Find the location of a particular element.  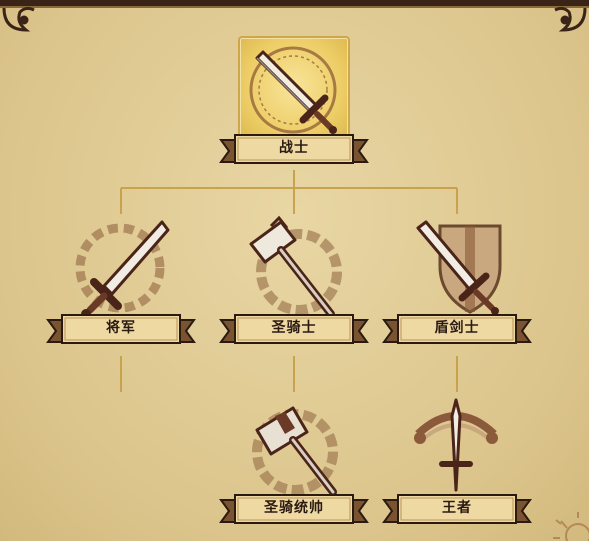

class-label: 王者 is located at coordinates (457, 508).